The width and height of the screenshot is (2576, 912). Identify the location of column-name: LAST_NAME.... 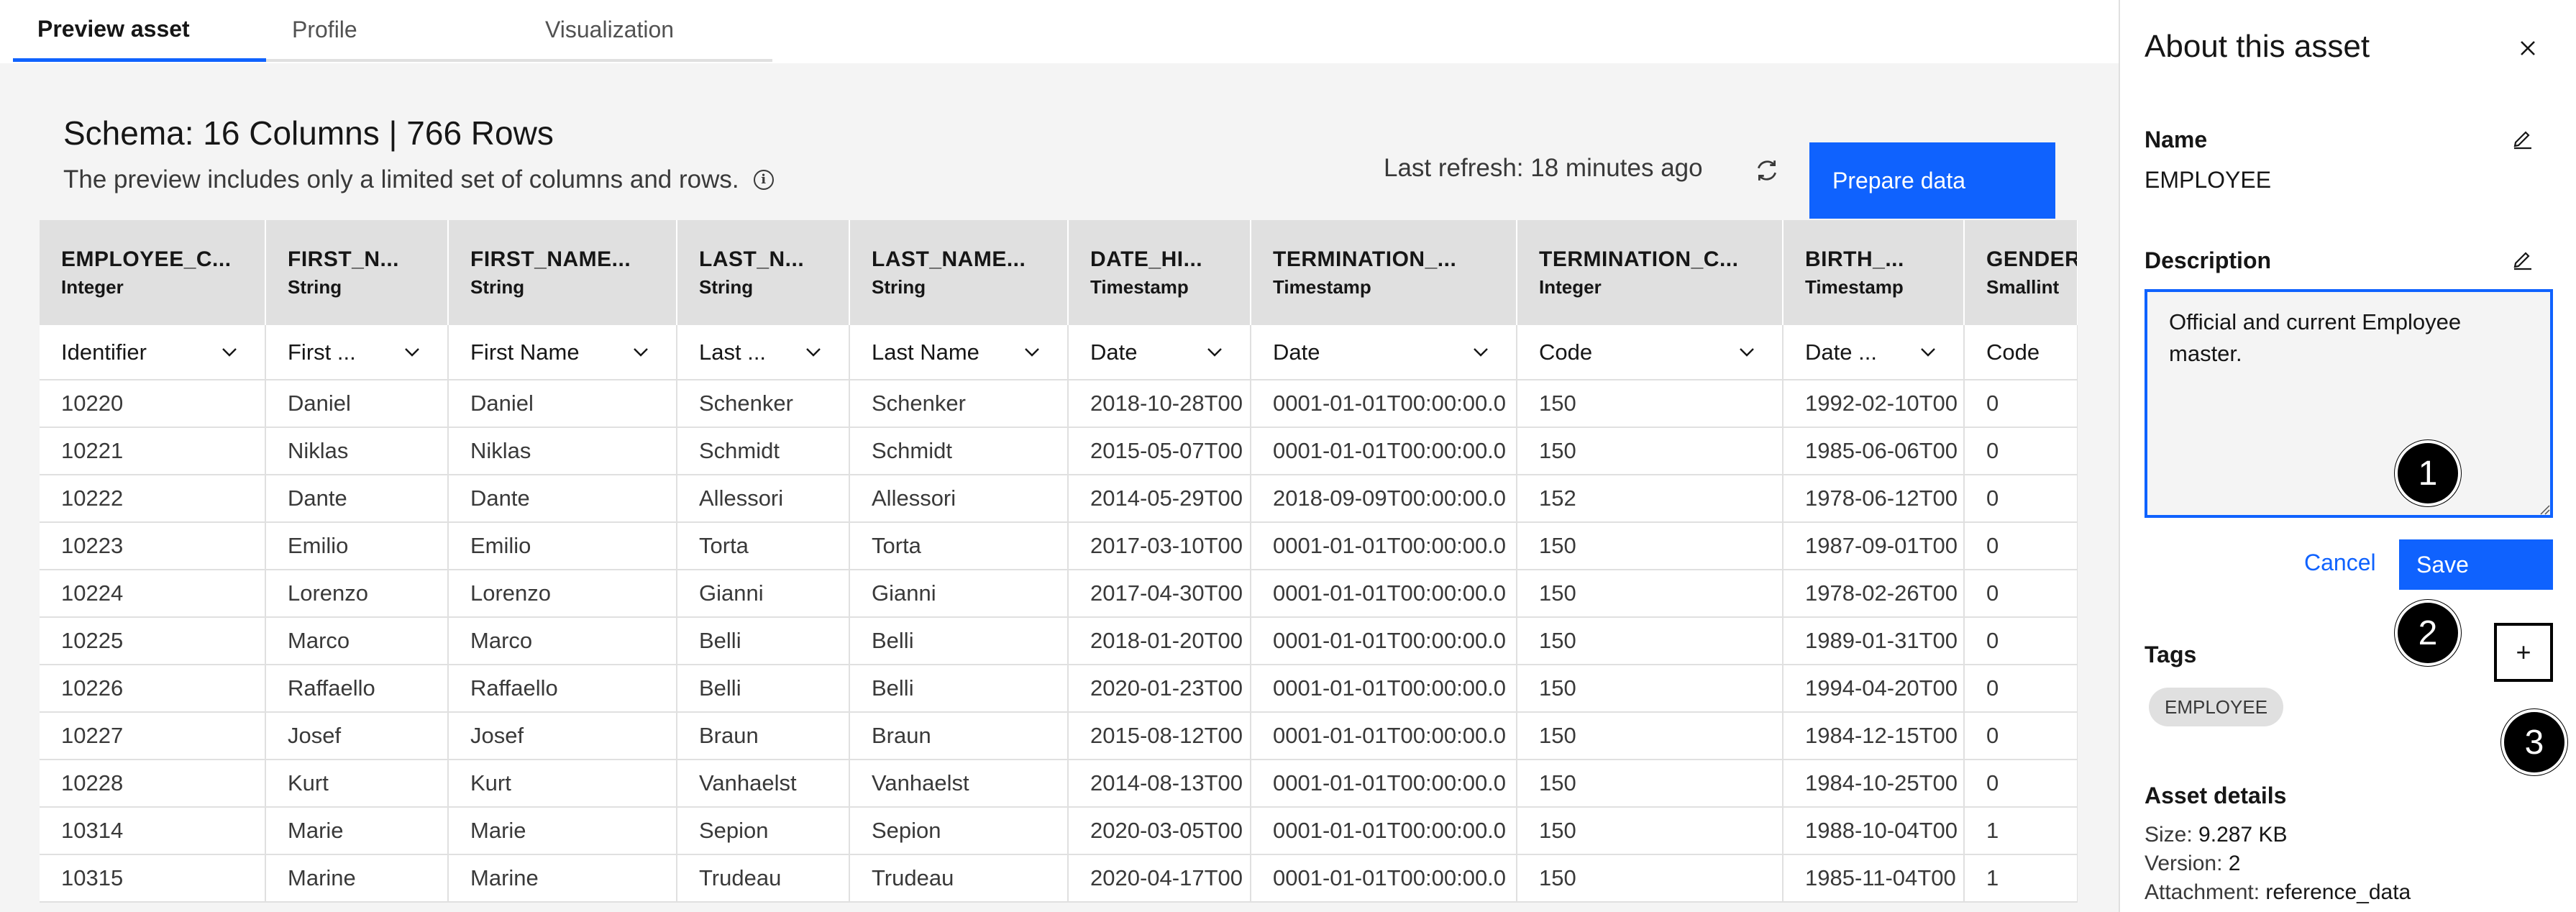
(949, 259).